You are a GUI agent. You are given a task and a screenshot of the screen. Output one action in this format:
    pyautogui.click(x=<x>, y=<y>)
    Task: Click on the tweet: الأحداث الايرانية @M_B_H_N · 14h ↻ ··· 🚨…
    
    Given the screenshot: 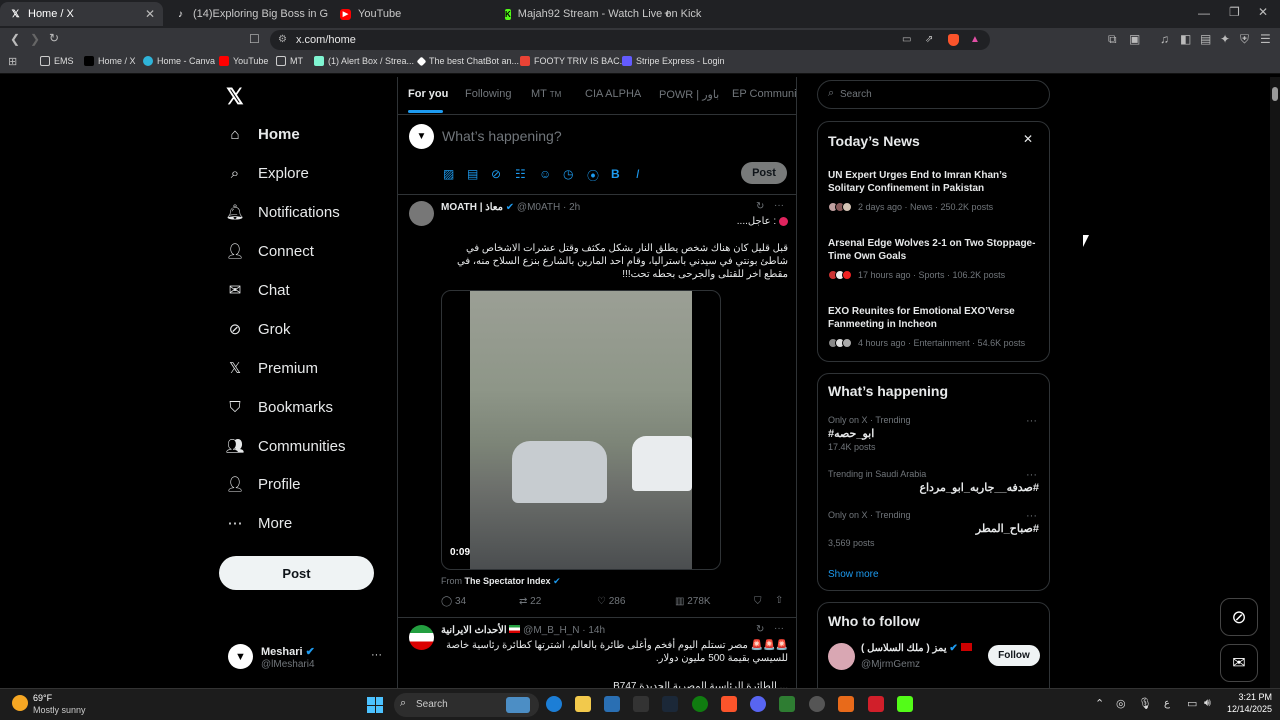 What is the action you would take?
    pyautogui.click(x=597, y=653)
    